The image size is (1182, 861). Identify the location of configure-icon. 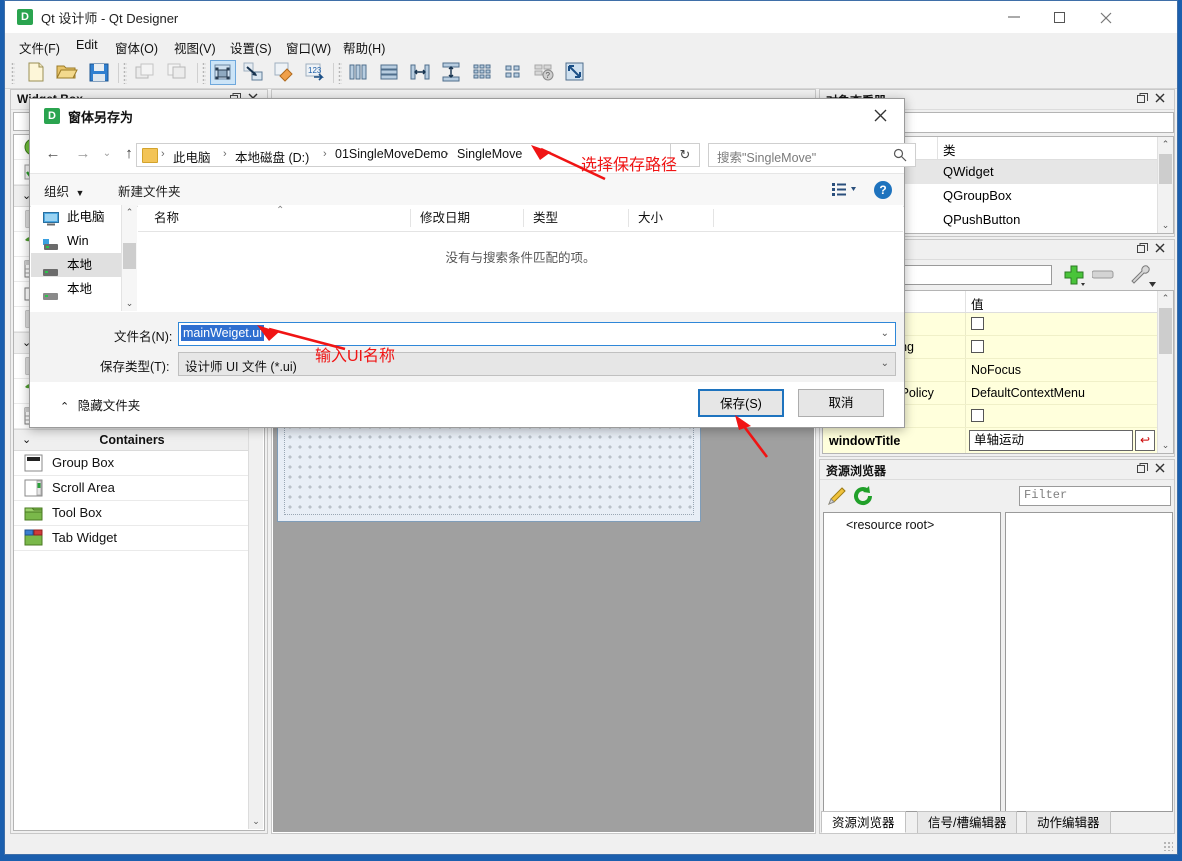
(1141, 276).